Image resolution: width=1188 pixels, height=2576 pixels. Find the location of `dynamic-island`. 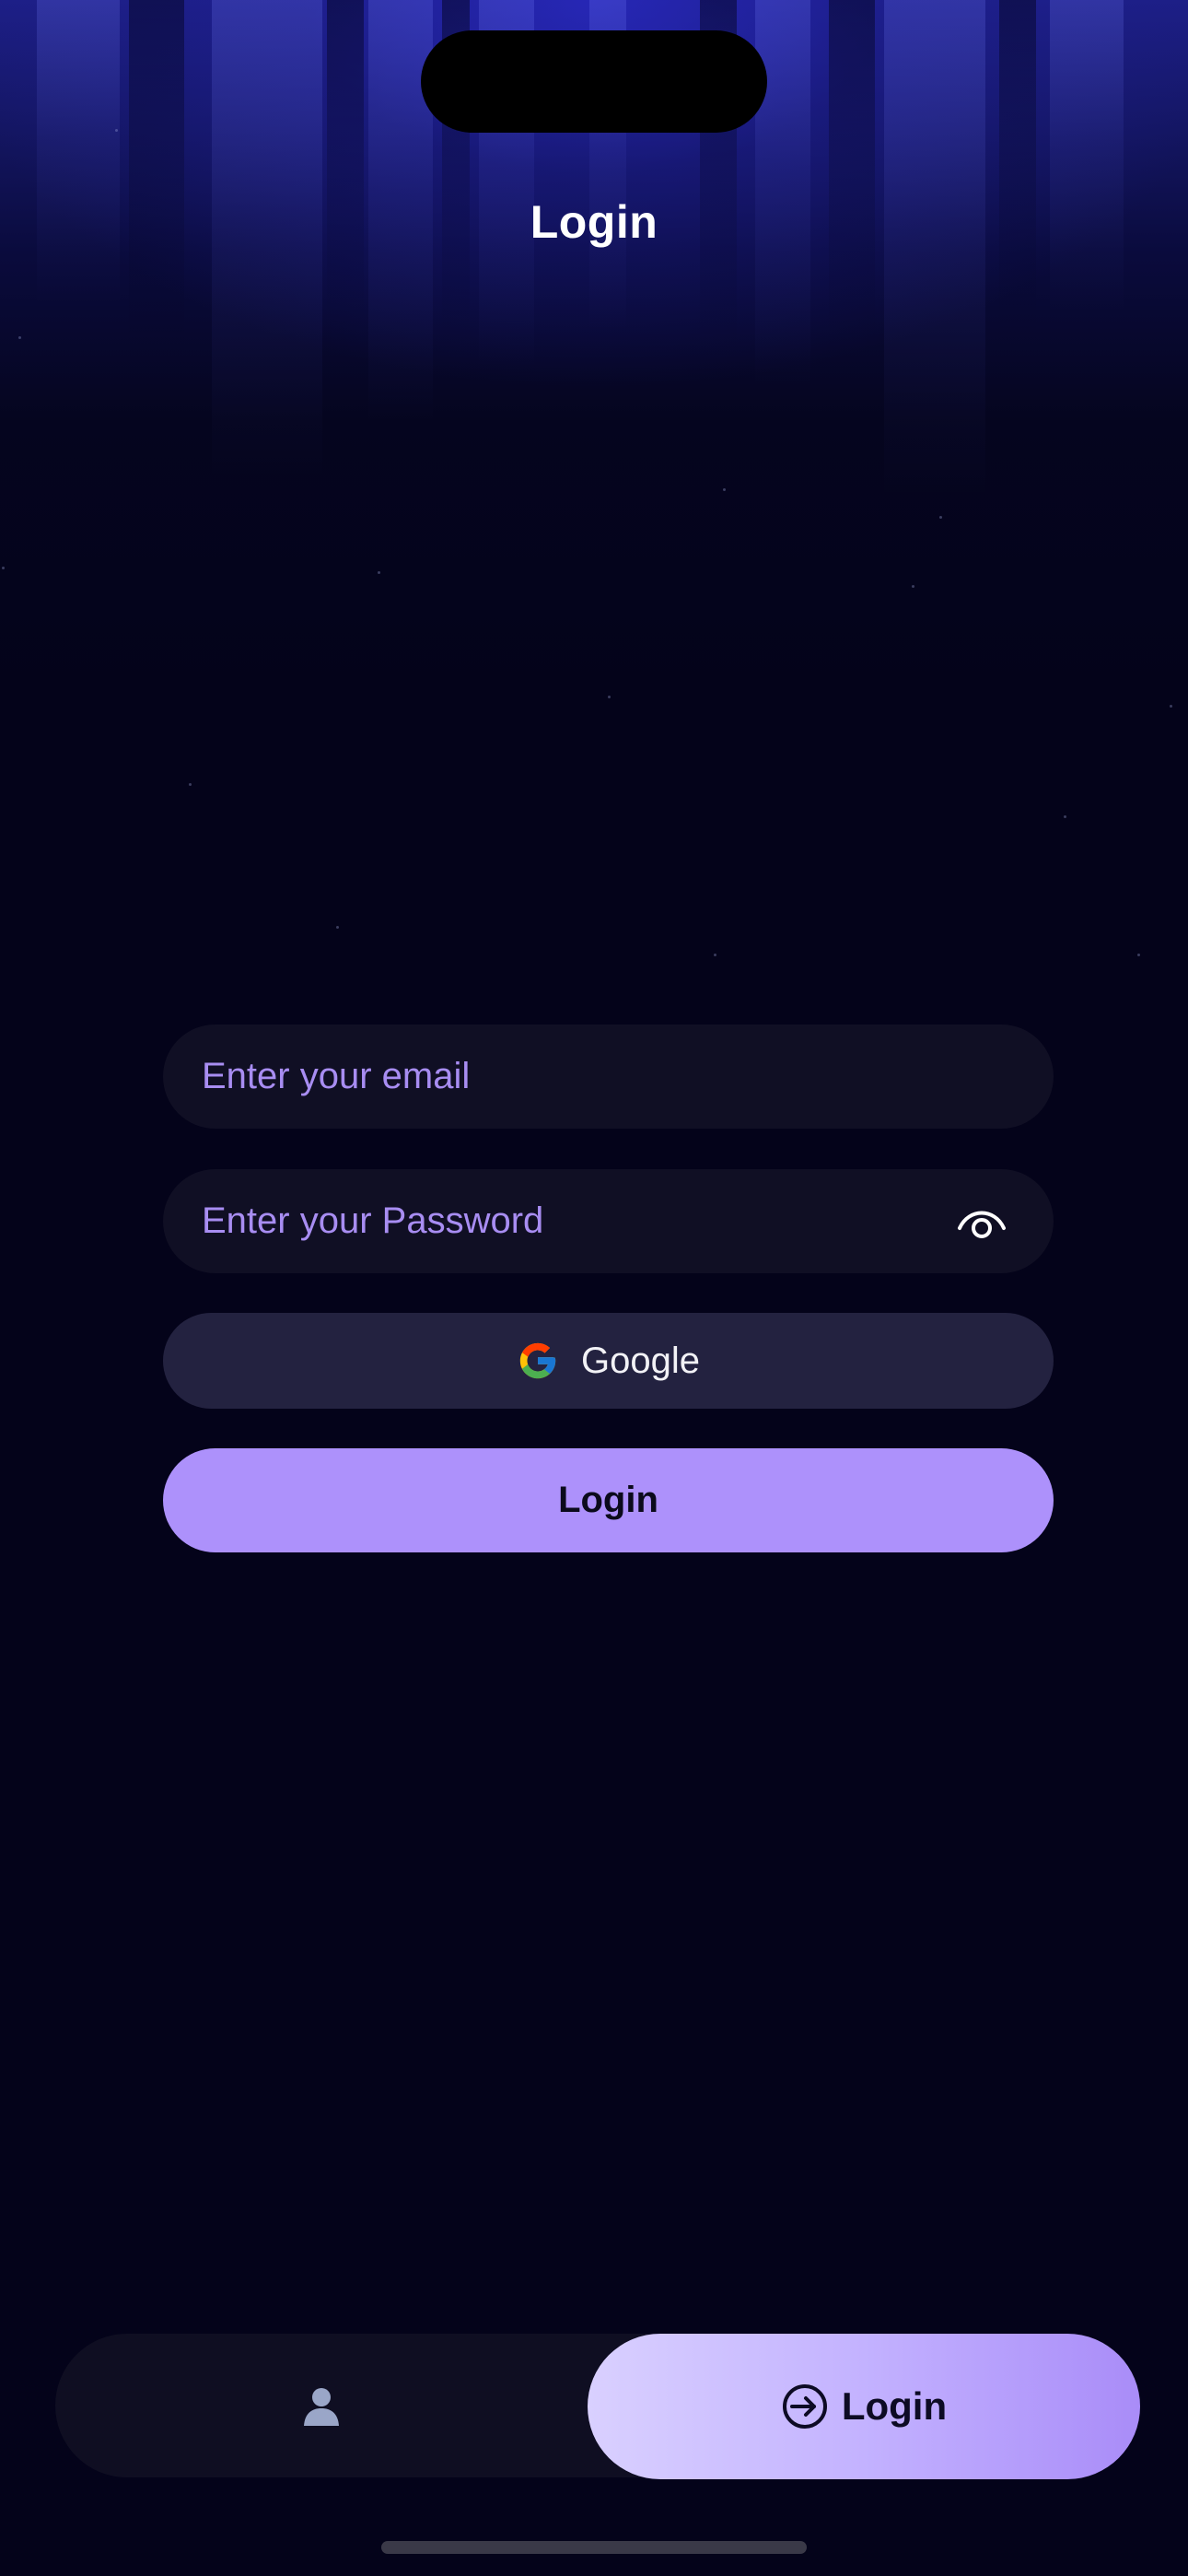

dynamic-island is located at coordinates (594, 81).